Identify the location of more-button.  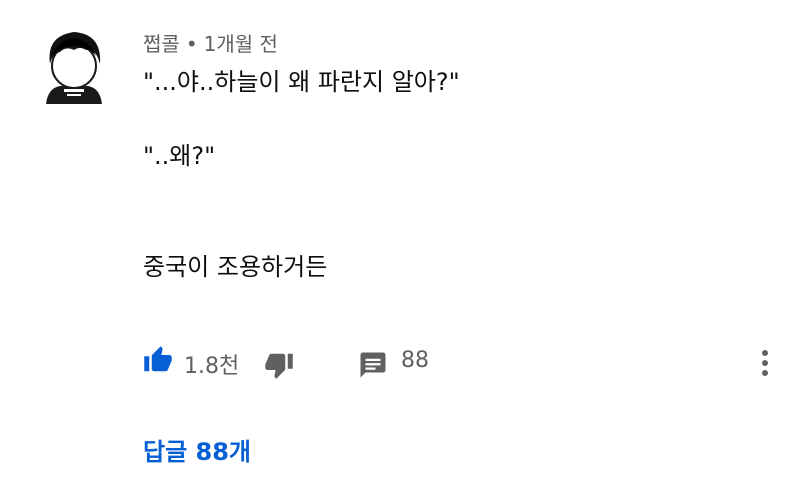
(765, 363).